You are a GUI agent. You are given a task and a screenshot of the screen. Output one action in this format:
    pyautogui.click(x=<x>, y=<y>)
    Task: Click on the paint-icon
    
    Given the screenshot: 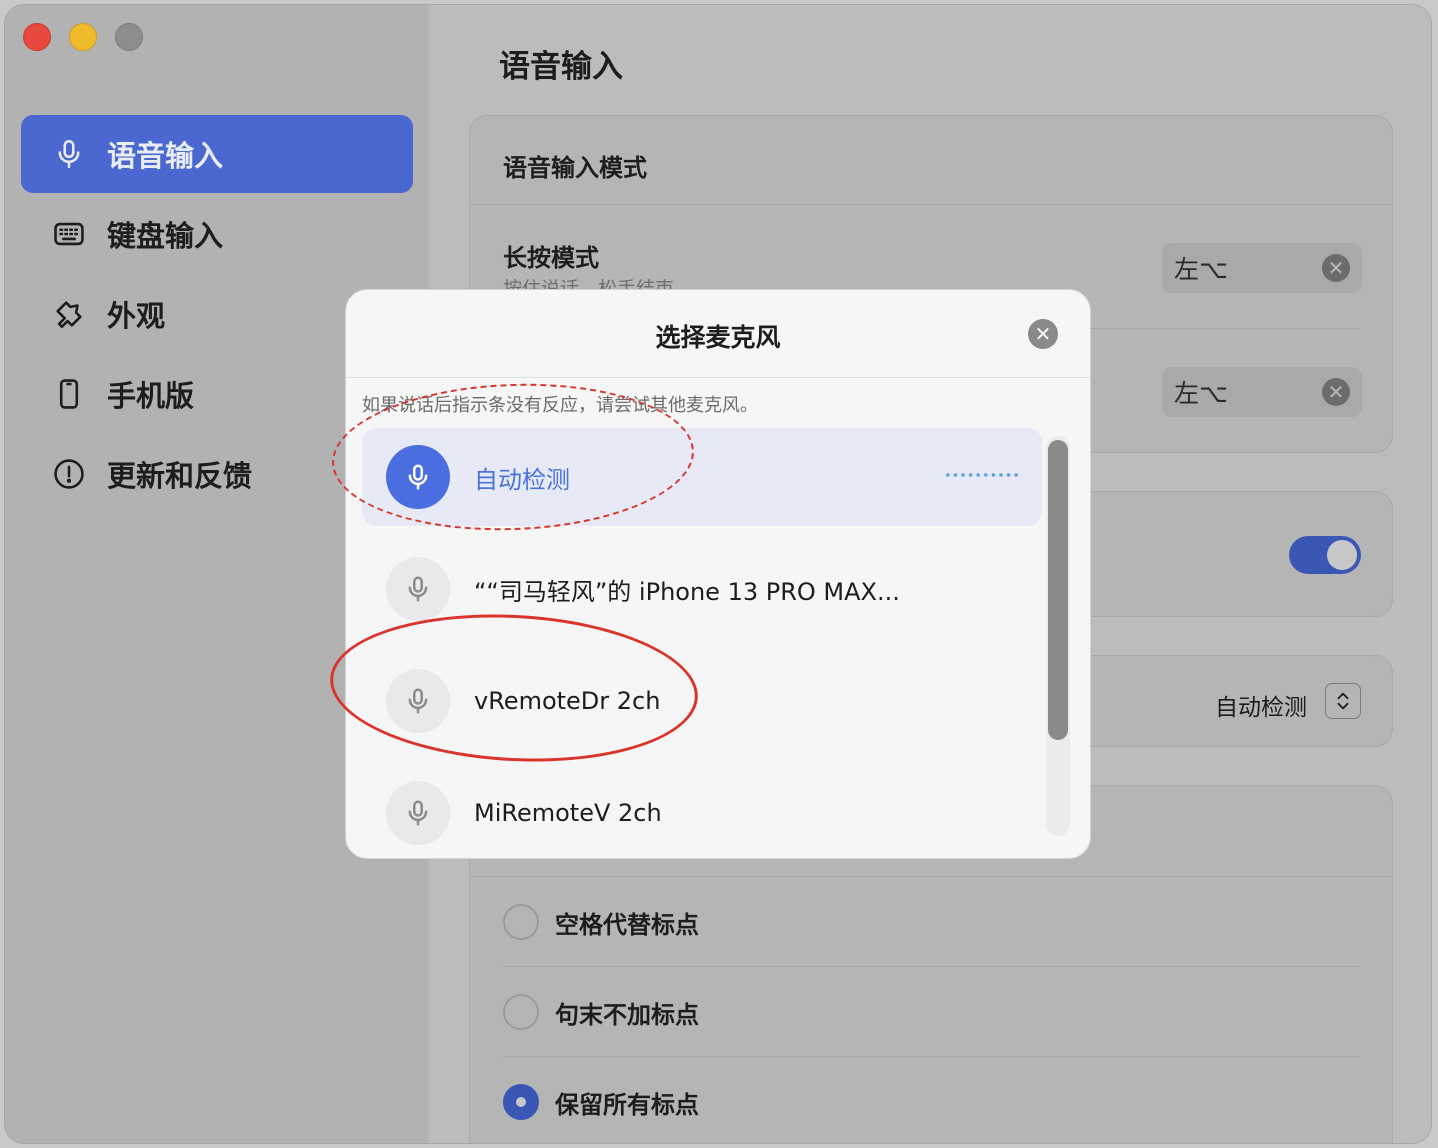 What is the action you would take?
    pyautogui.click(x=69, y=314)
    